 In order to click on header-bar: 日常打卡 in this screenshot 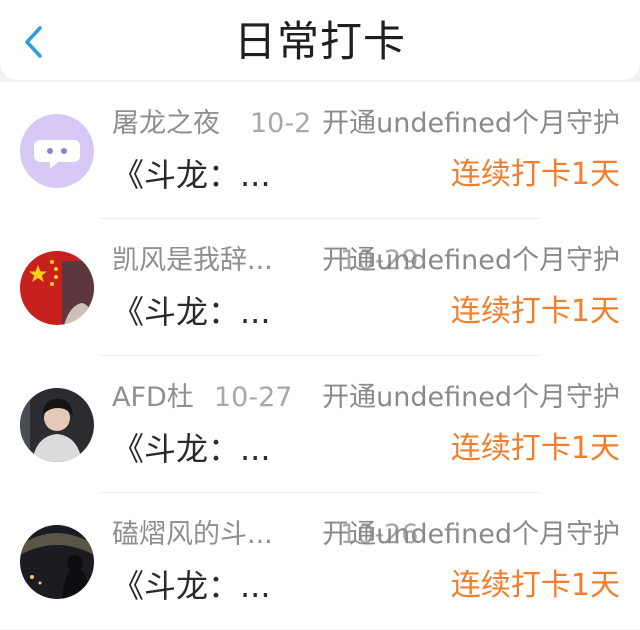, I will do `click(320, 40)`.